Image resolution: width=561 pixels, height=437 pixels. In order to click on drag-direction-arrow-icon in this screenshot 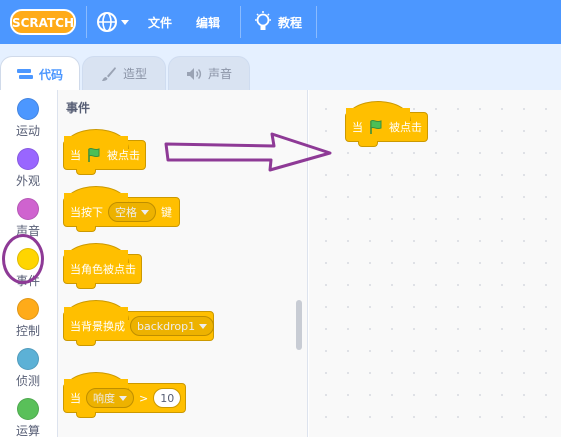, I will do `click(248, 152)`.